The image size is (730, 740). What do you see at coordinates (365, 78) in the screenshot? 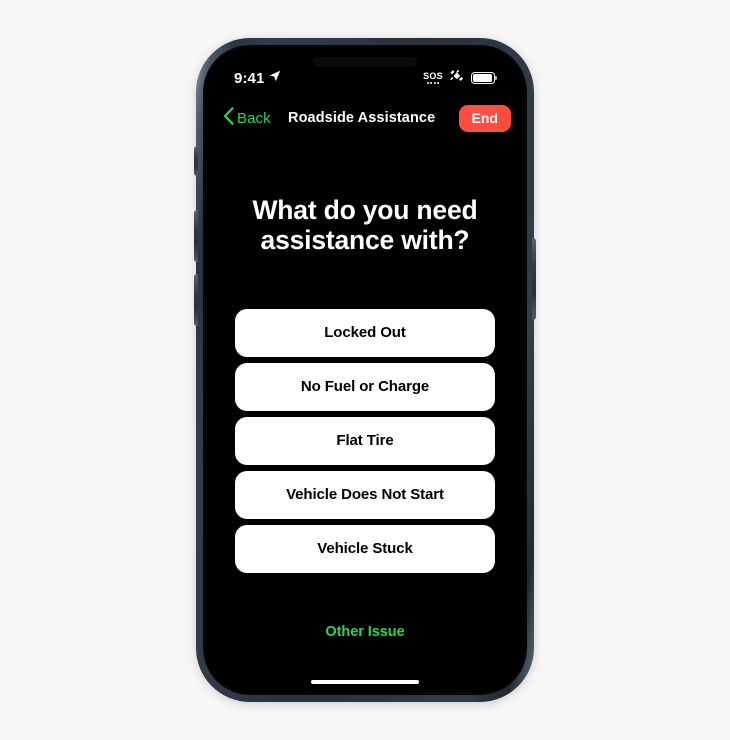
I see `status-bar: 9:41 SOS` at bounding box center [365, 78].